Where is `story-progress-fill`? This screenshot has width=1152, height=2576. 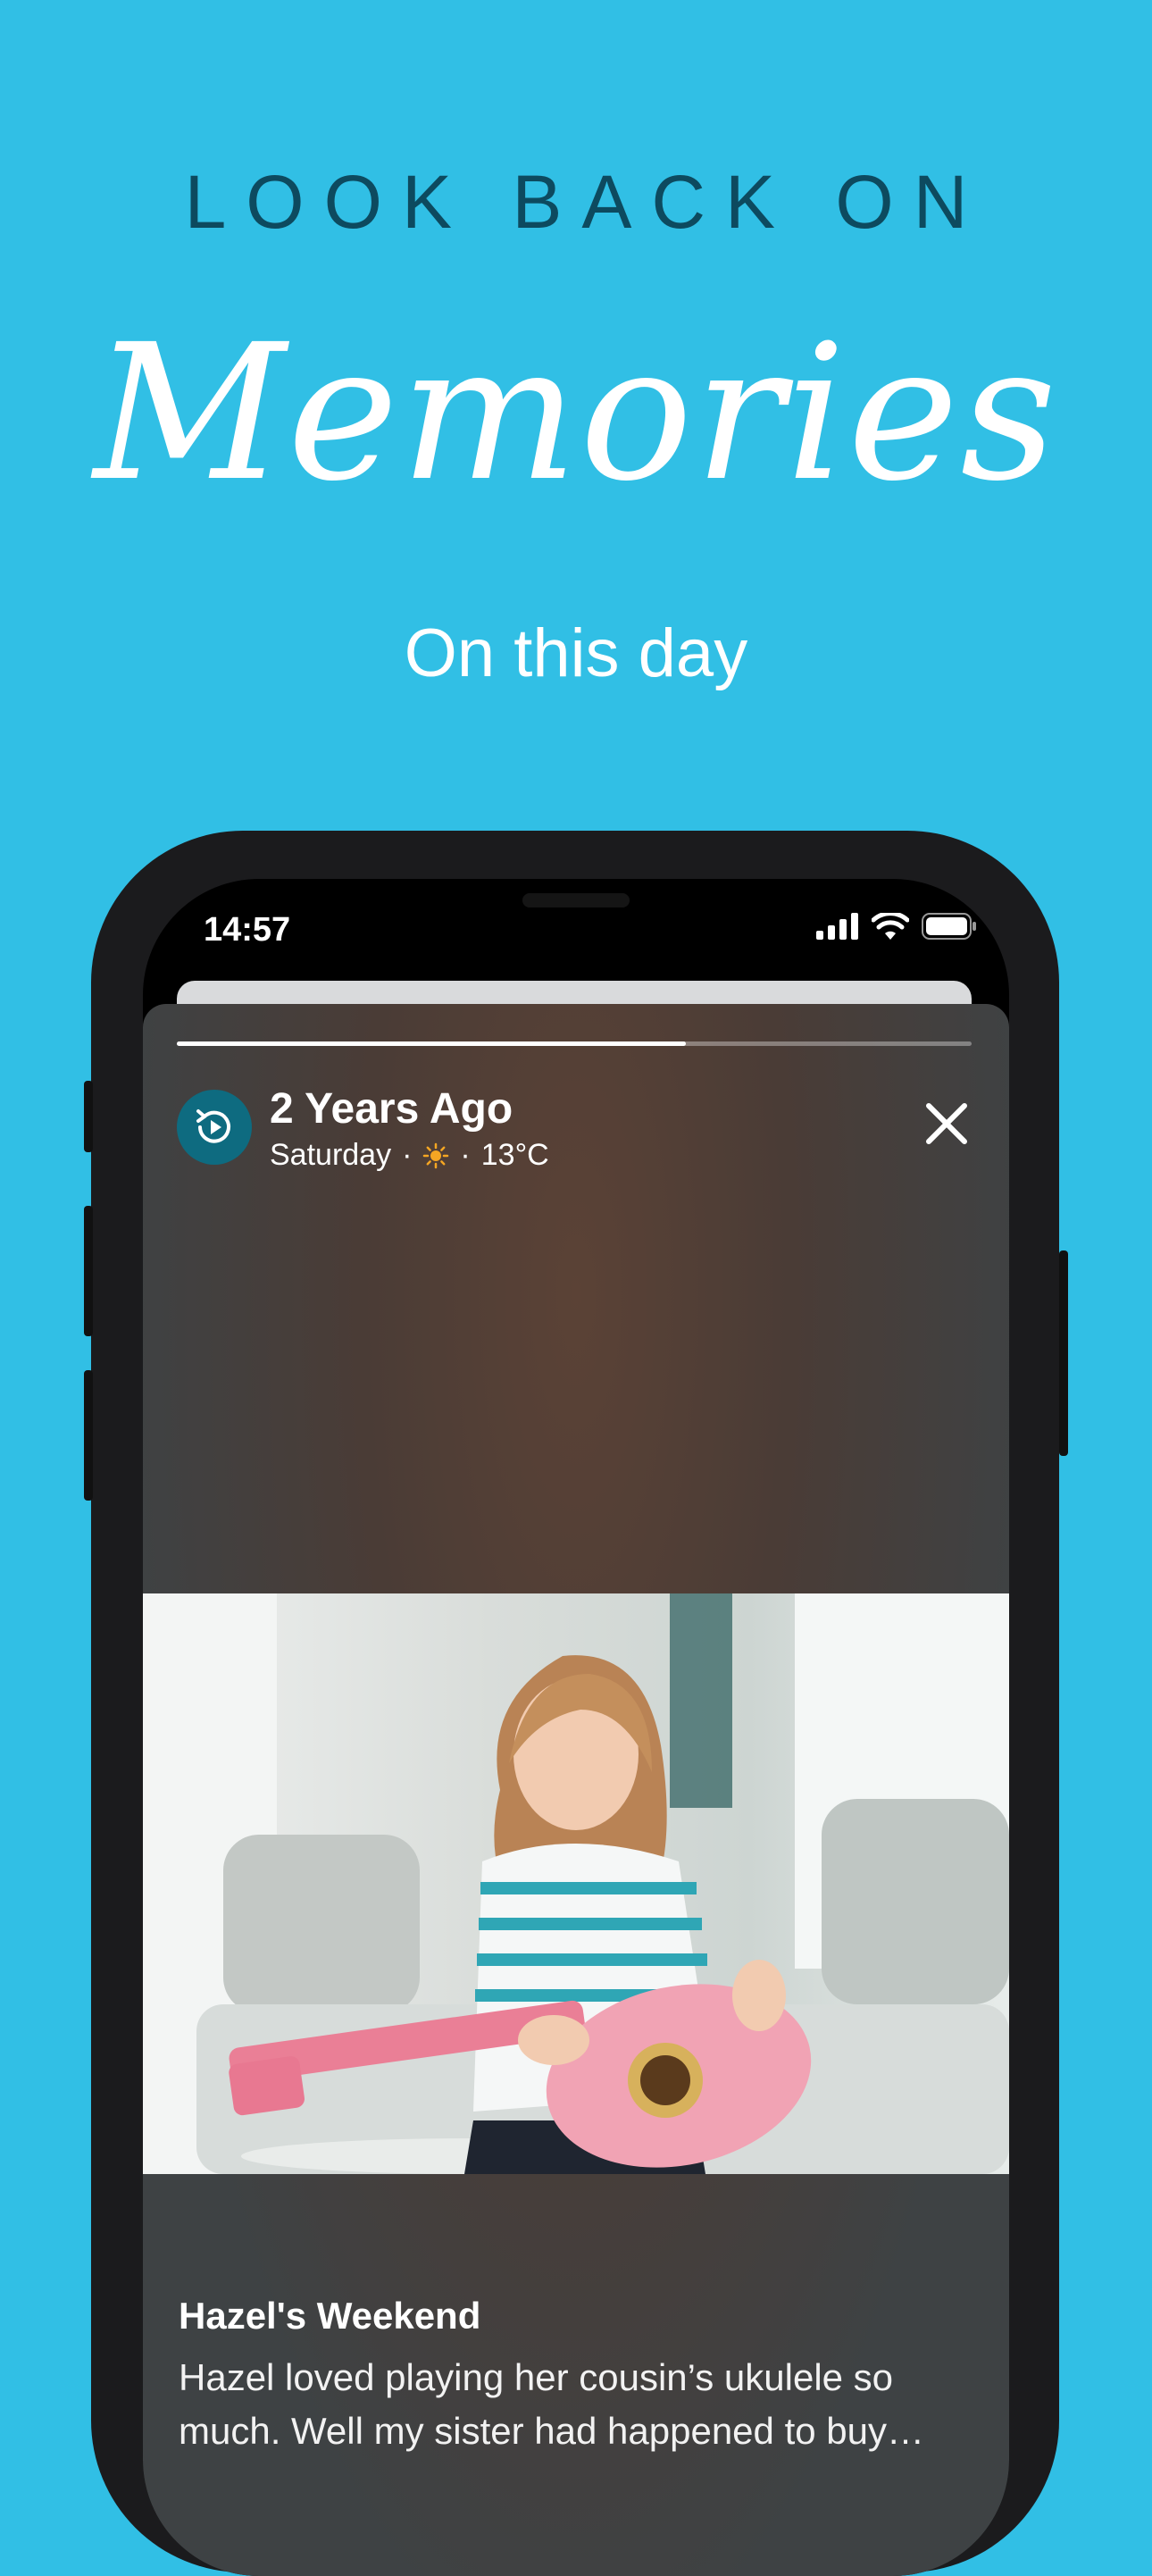
story-progress-fill is located at coordinates (431, 1044).